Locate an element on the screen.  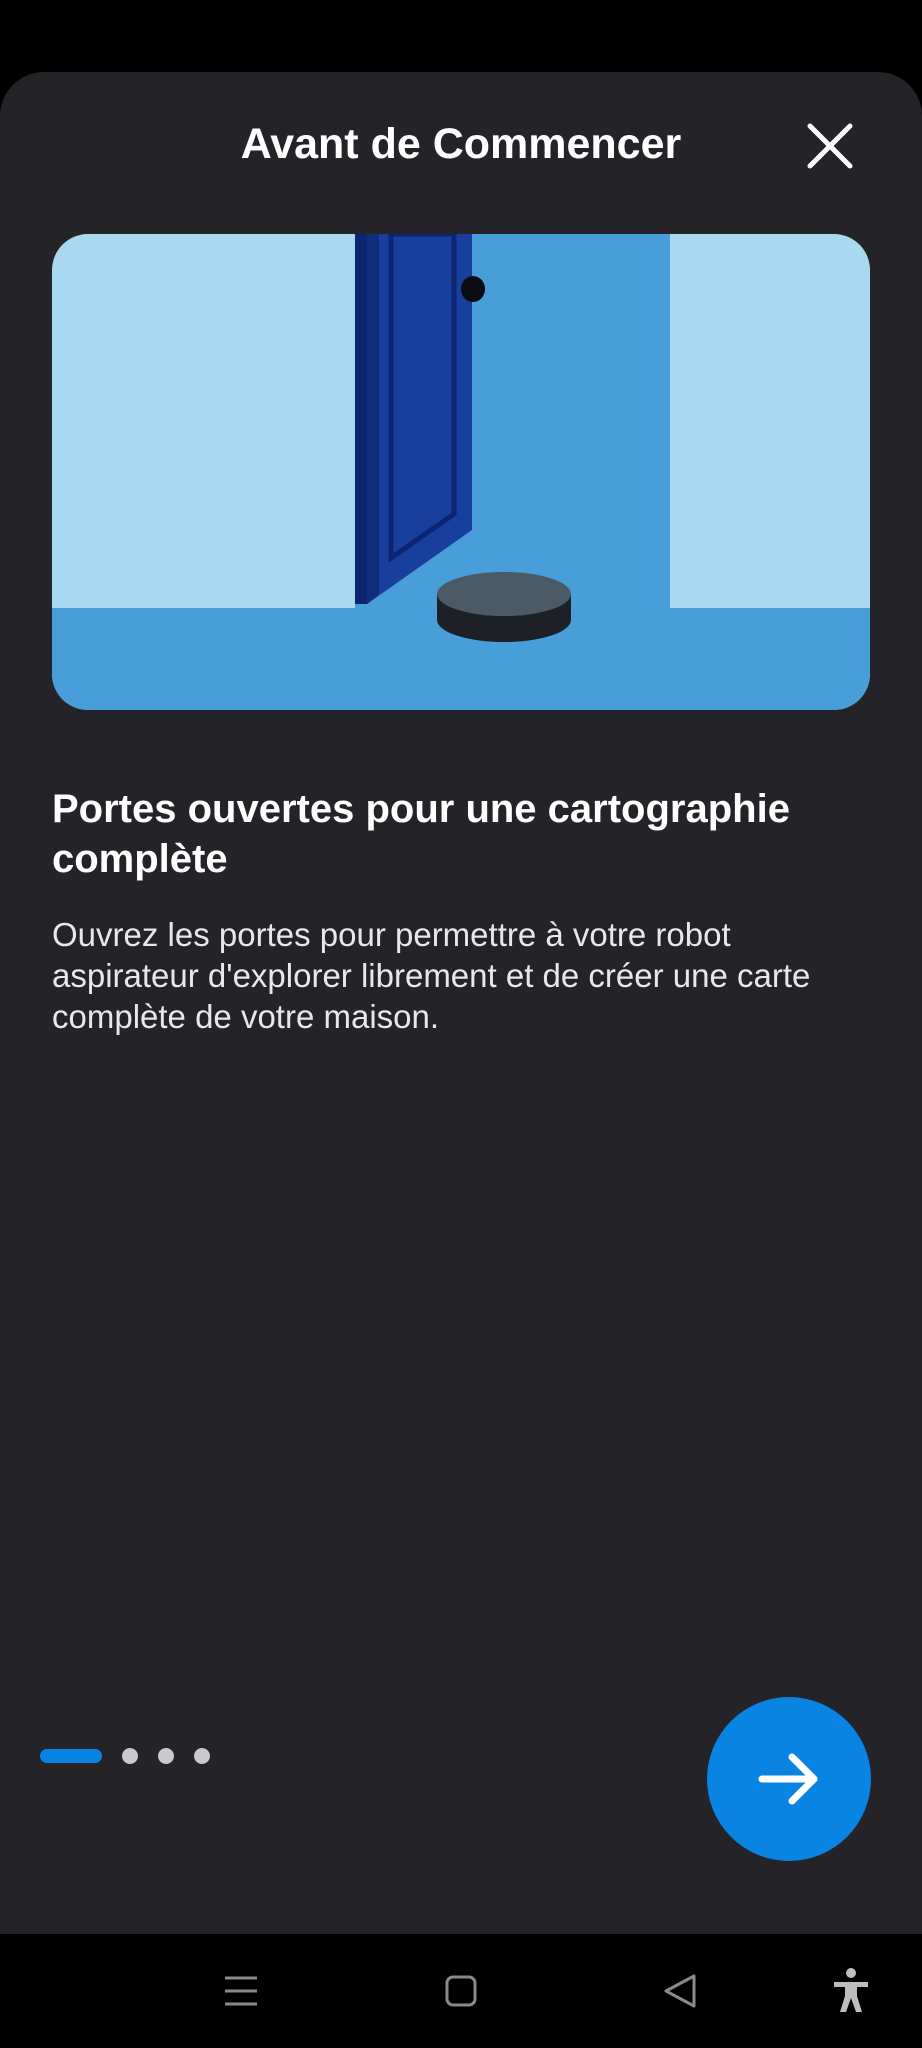
close-icon is located at coordinates (830, 146).